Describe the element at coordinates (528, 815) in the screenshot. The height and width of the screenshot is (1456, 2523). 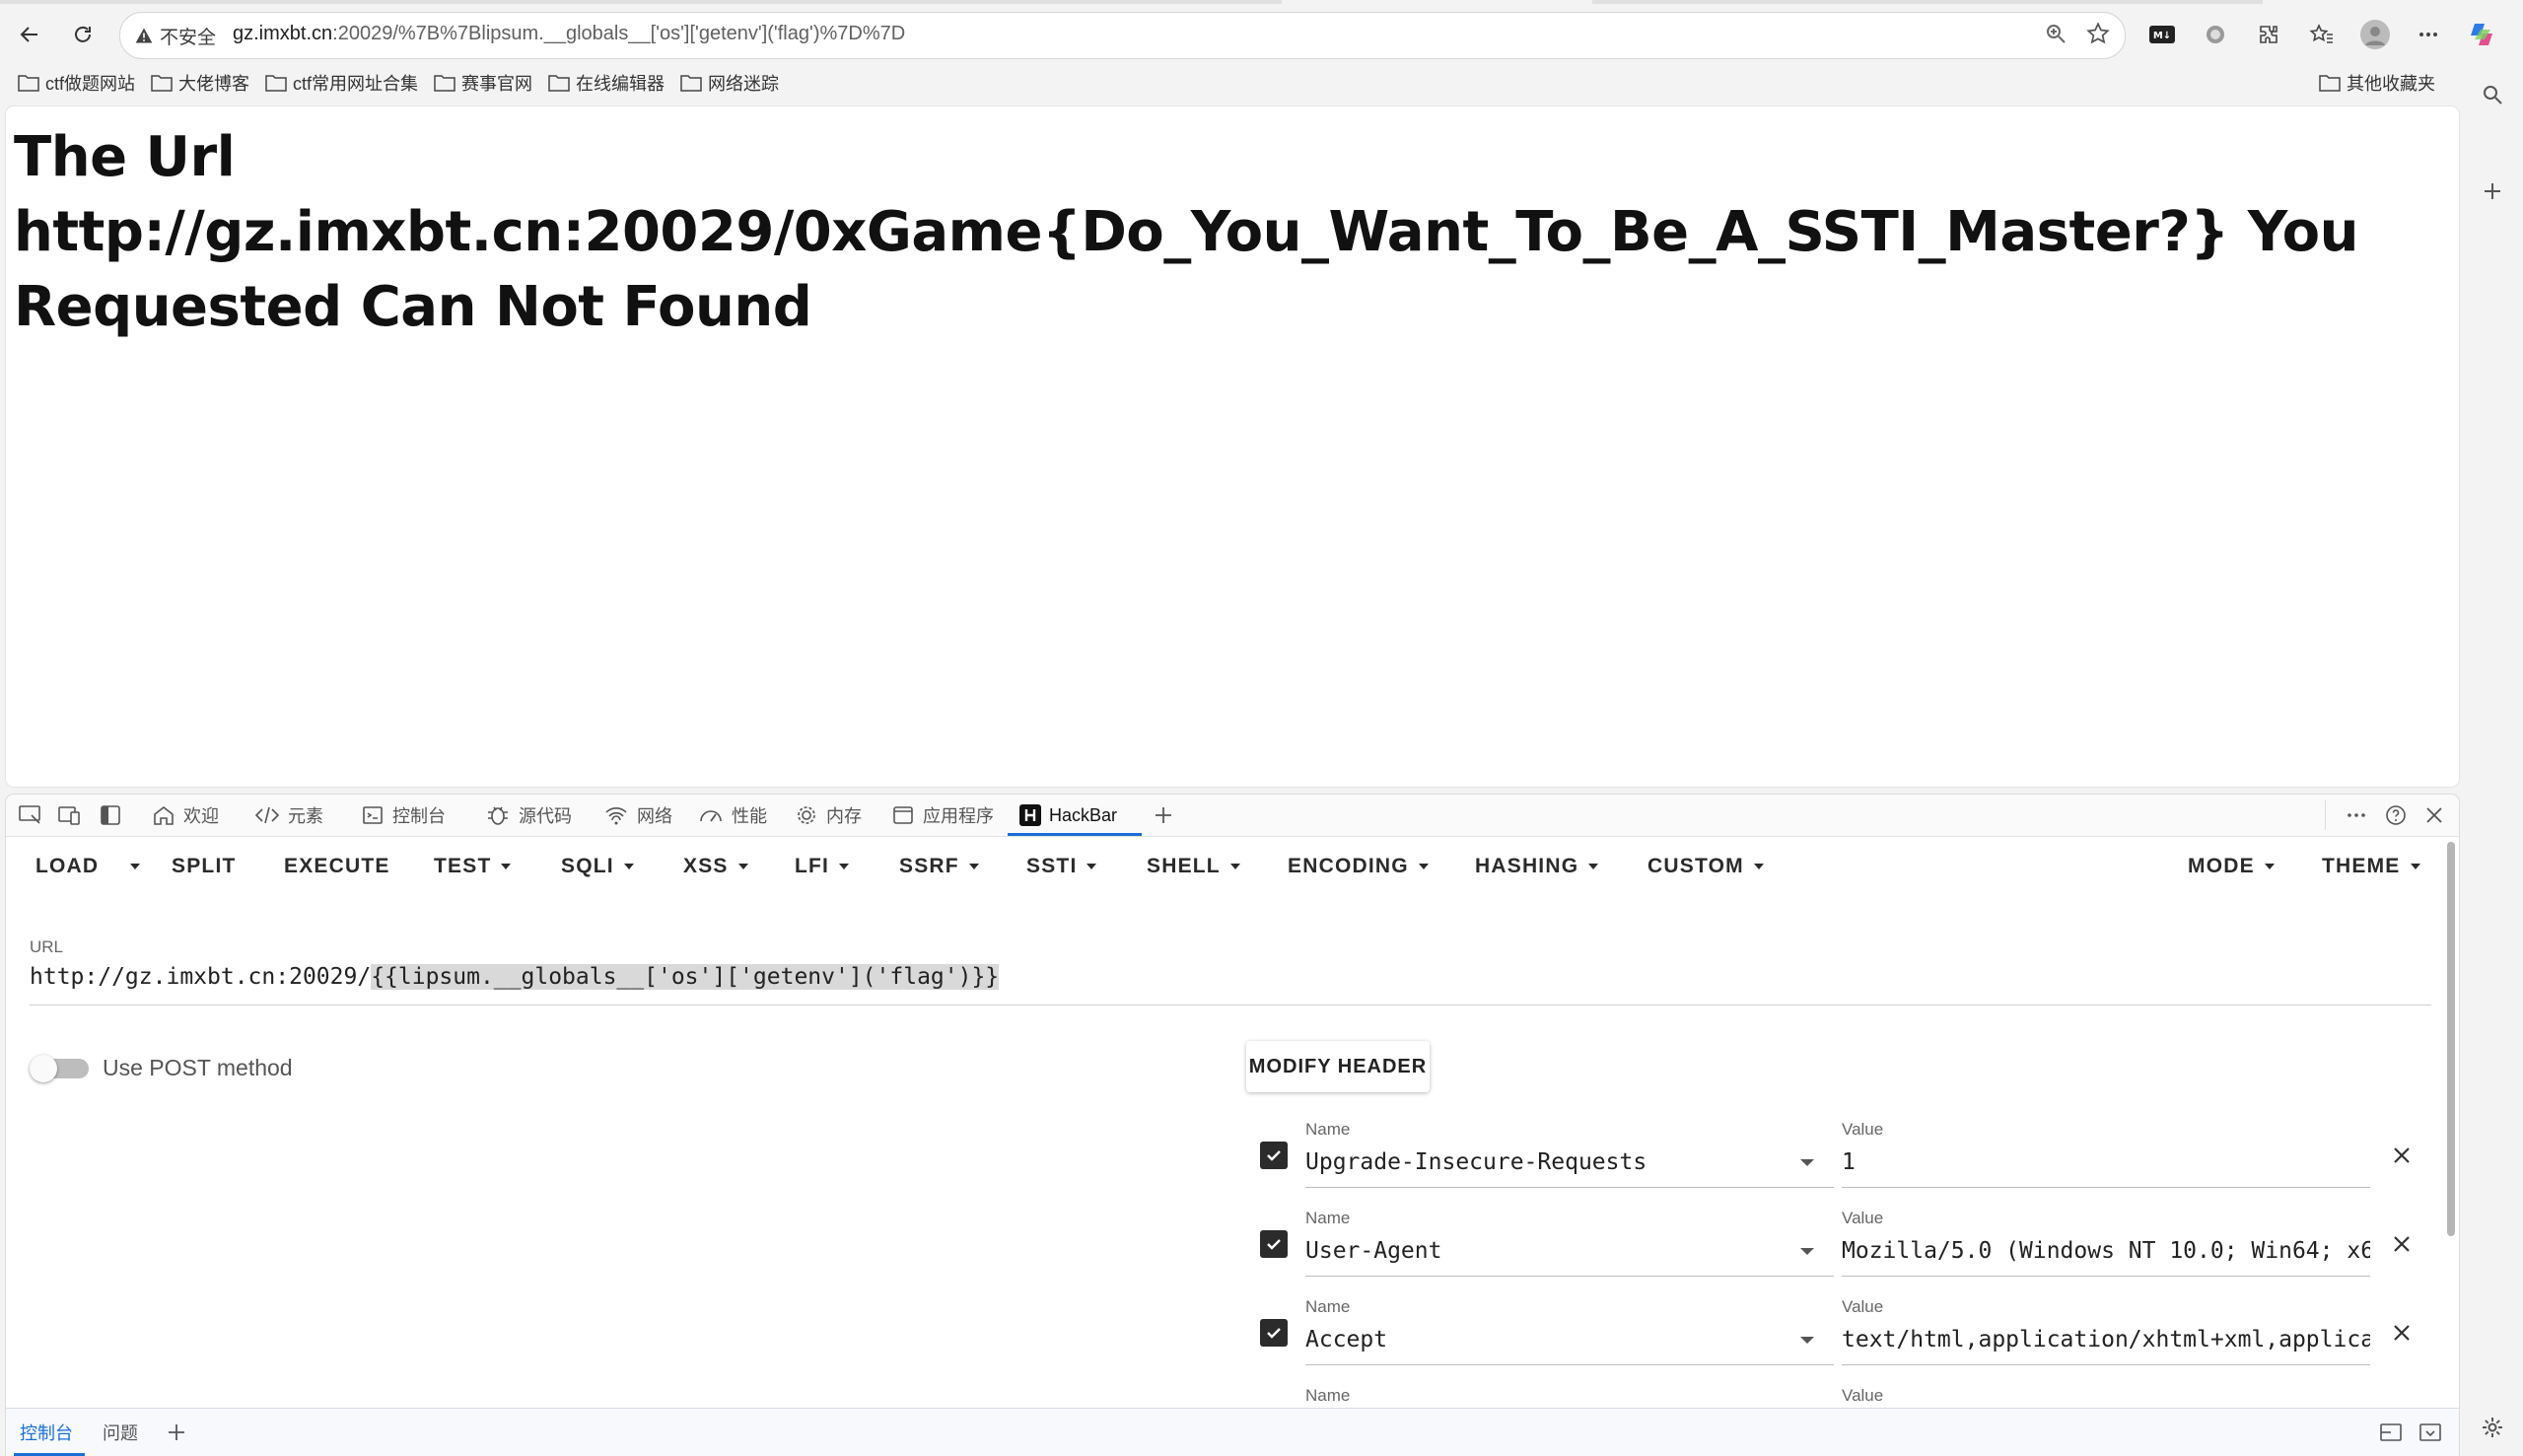
I see `tab-sources: 源代码` at that location.